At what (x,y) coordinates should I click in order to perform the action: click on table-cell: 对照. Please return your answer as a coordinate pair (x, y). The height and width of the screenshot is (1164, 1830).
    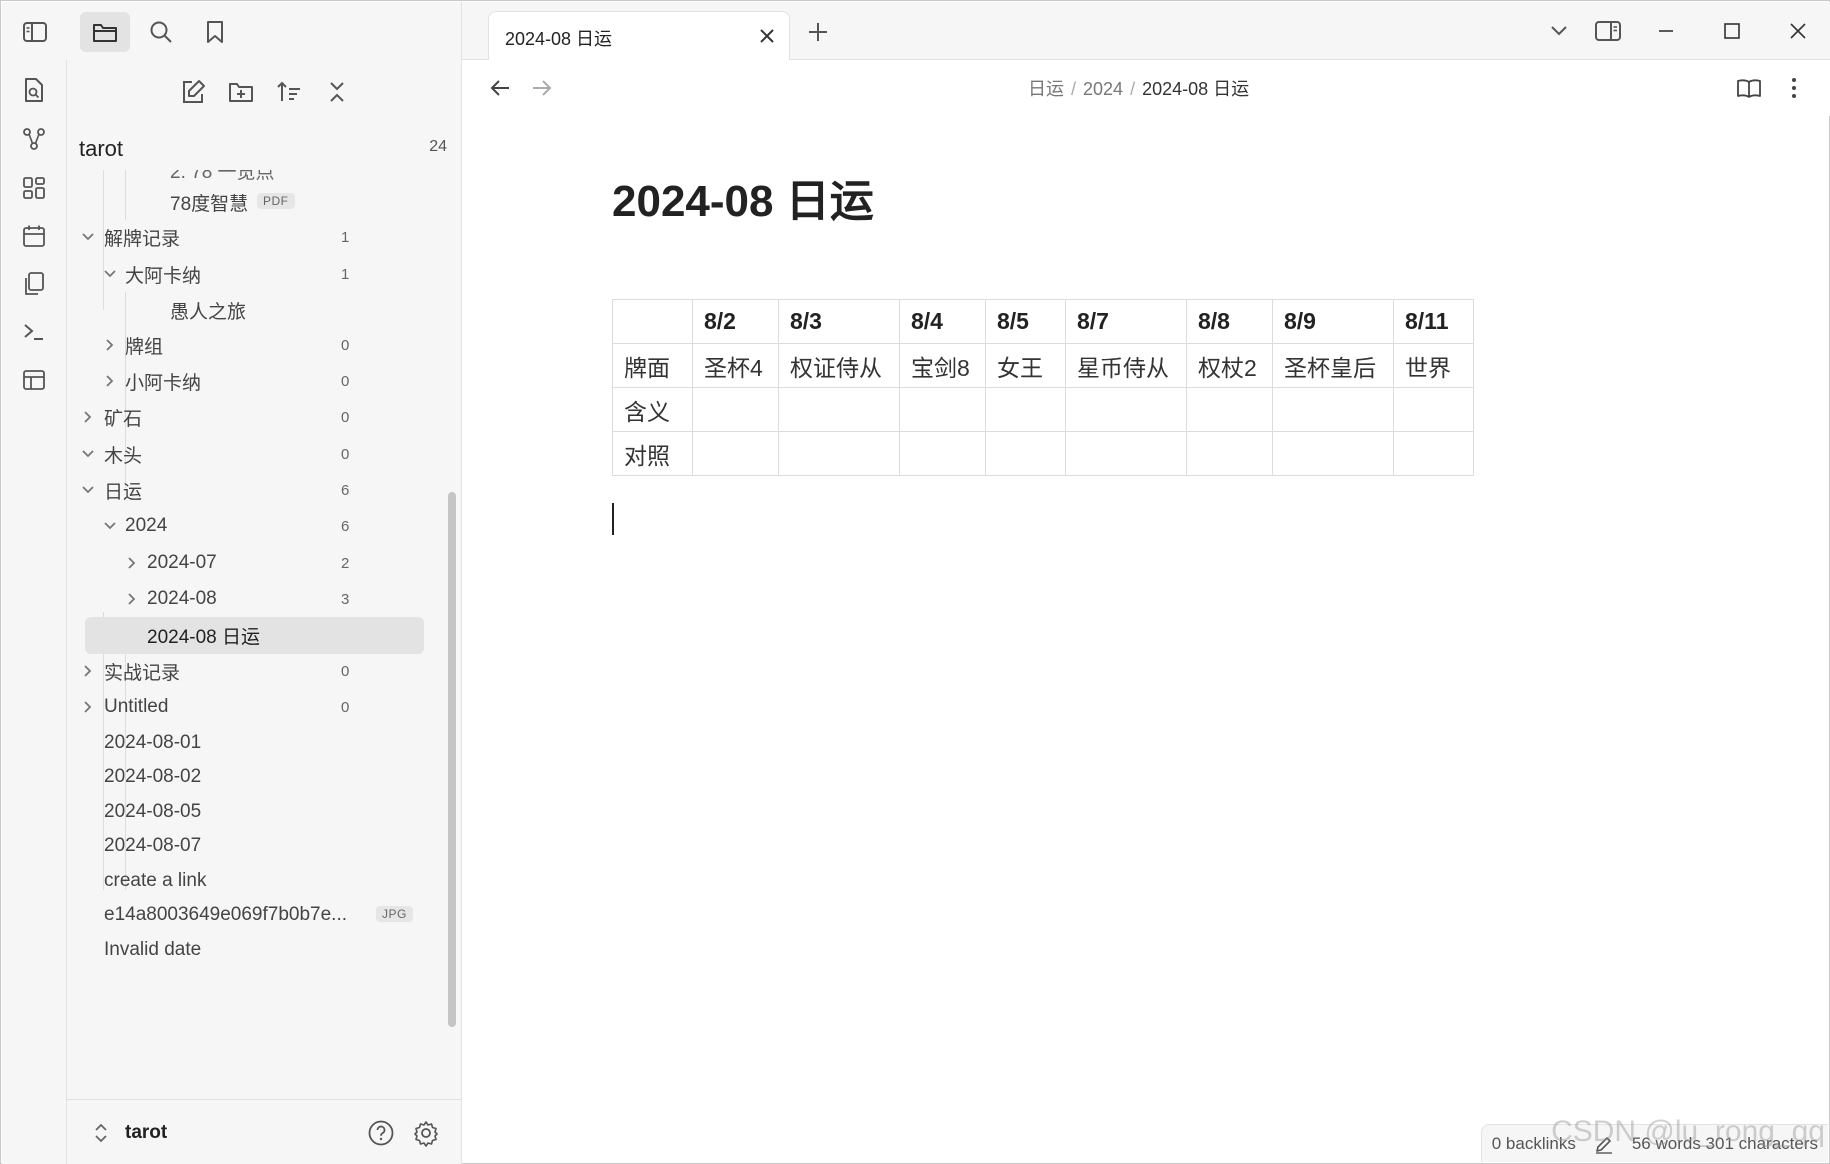
    Looking at the image, I should click on (652, 453).